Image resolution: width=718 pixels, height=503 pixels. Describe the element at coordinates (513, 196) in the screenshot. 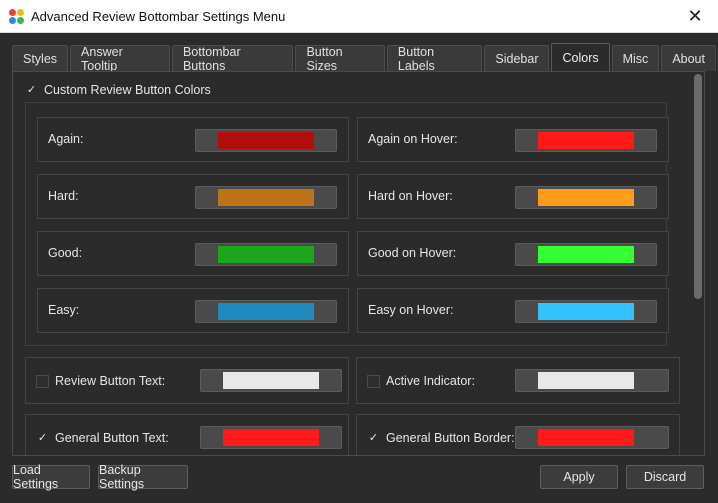

I see `hard-hover-color-row: Hard on Hover:` at that location.